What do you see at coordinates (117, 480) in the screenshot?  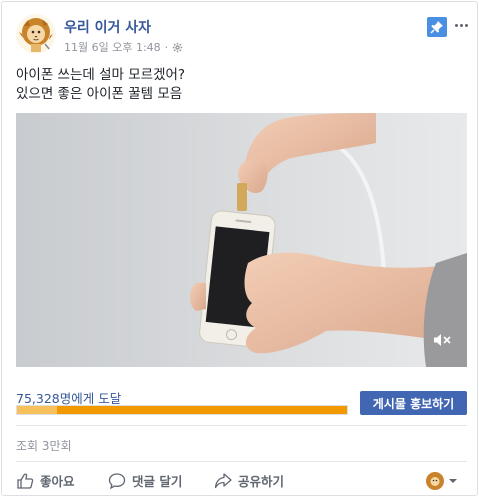 I see `comment-icon` at bounding box center [117, 480].